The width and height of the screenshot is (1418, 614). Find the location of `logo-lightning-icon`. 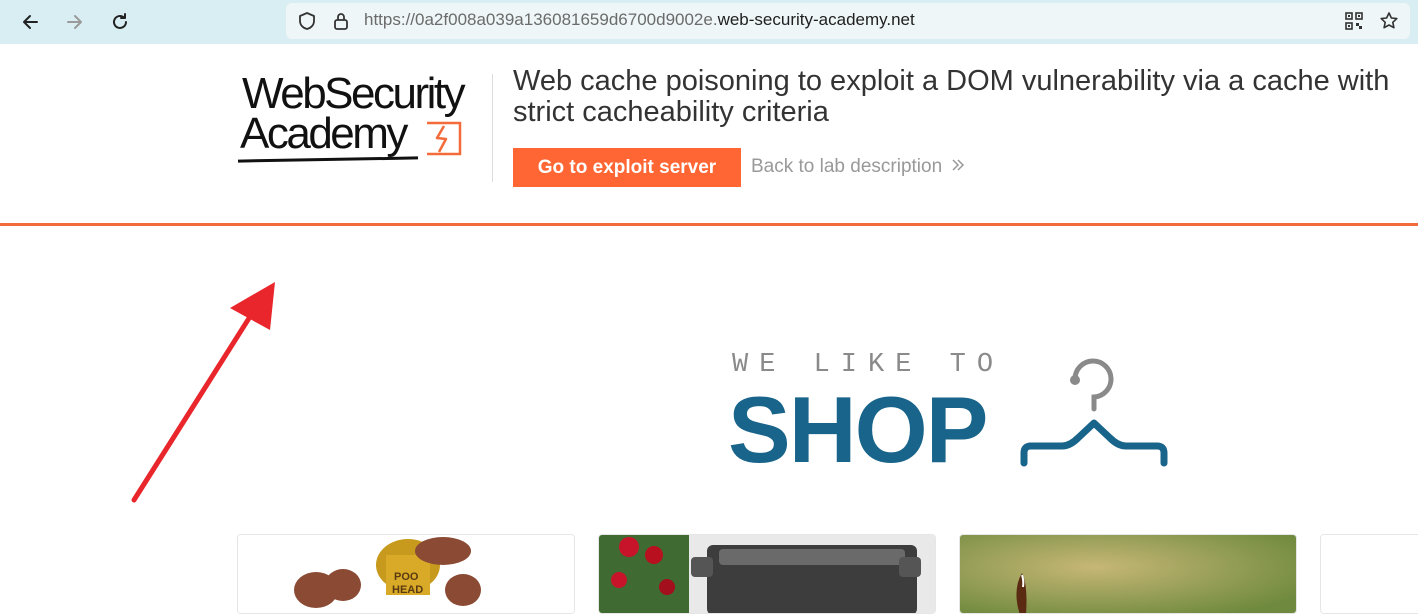

logo-lightning-icon is located at coordinates (444, 138).